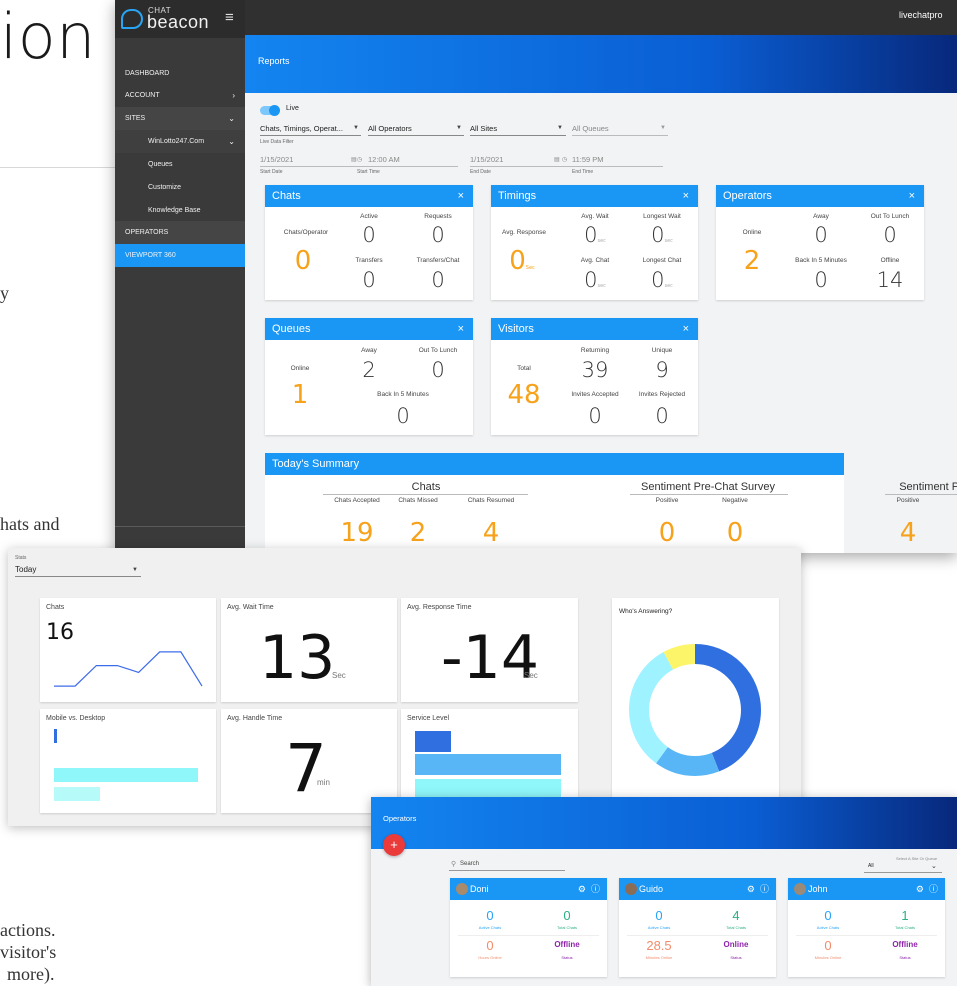 The height and width of the screenshot is (986, 957). I want to click on user-name: livechatpro, so click(921, 15).